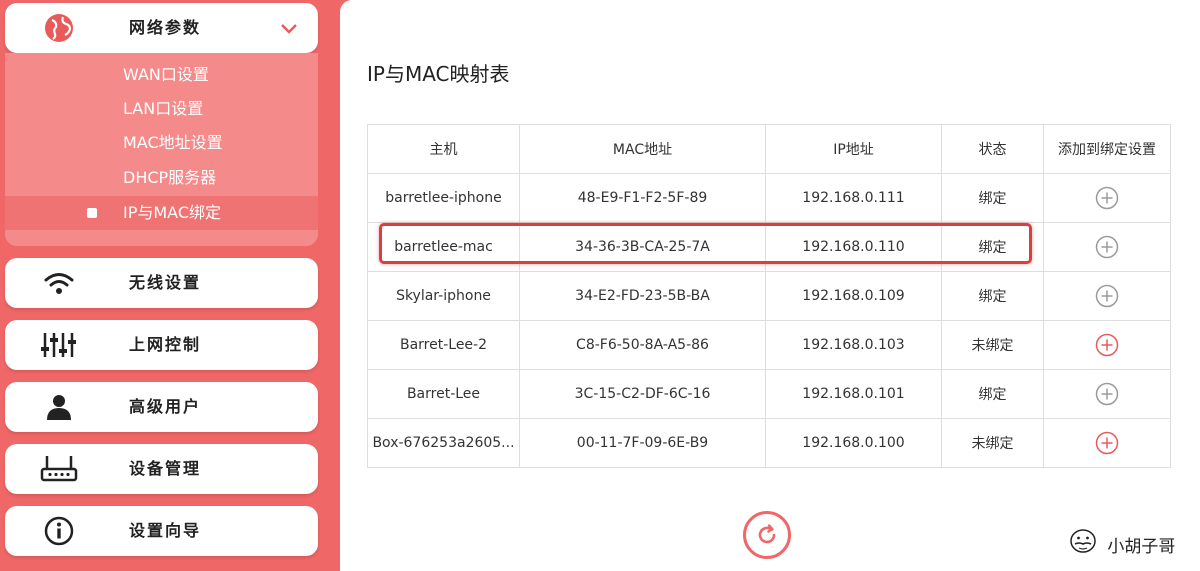  I want to click on cell-ip: 192.168.0.111, so click(853, 198).